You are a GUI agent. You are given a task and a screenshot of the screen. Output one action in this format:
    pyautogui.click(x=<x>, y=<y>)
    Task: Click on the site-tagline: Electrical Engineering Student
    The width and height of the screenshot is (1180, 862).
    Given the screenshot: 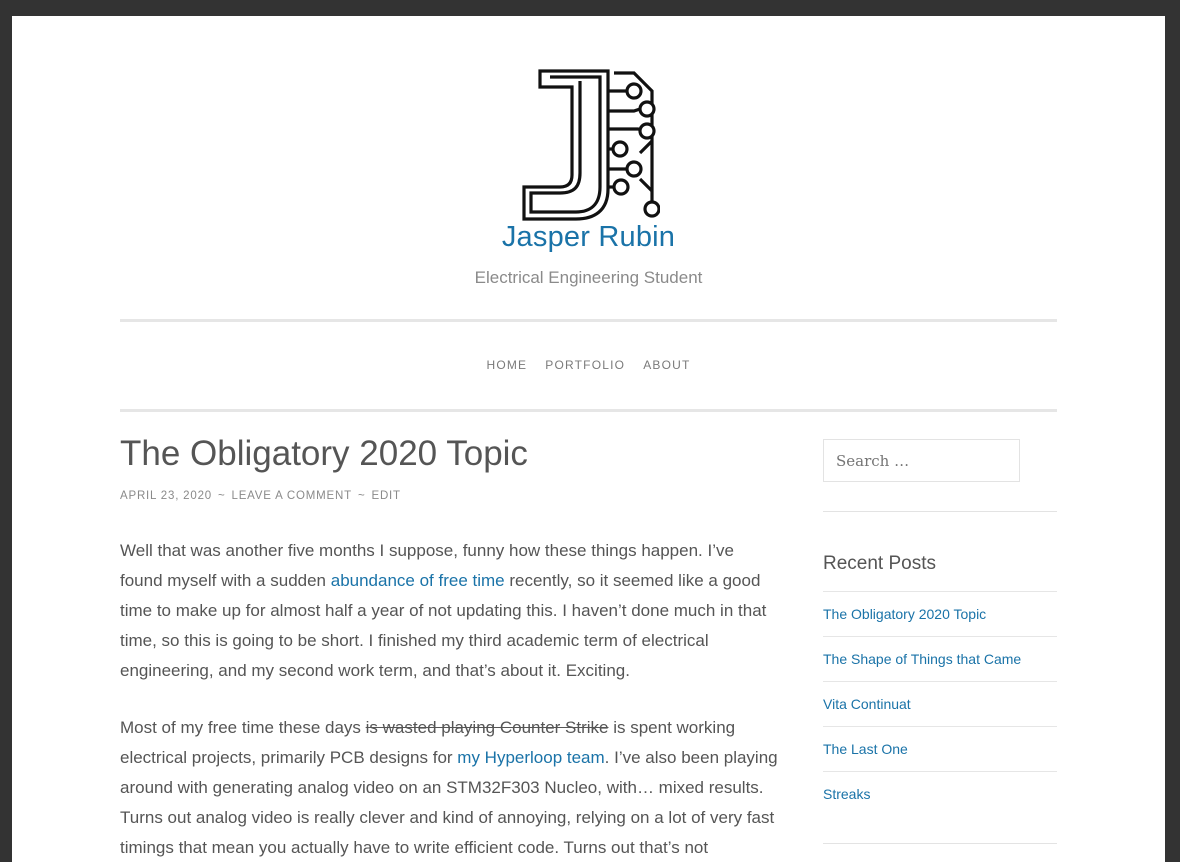 What is the action you would take?
    pyautogui.click(x=588, y=277)
    